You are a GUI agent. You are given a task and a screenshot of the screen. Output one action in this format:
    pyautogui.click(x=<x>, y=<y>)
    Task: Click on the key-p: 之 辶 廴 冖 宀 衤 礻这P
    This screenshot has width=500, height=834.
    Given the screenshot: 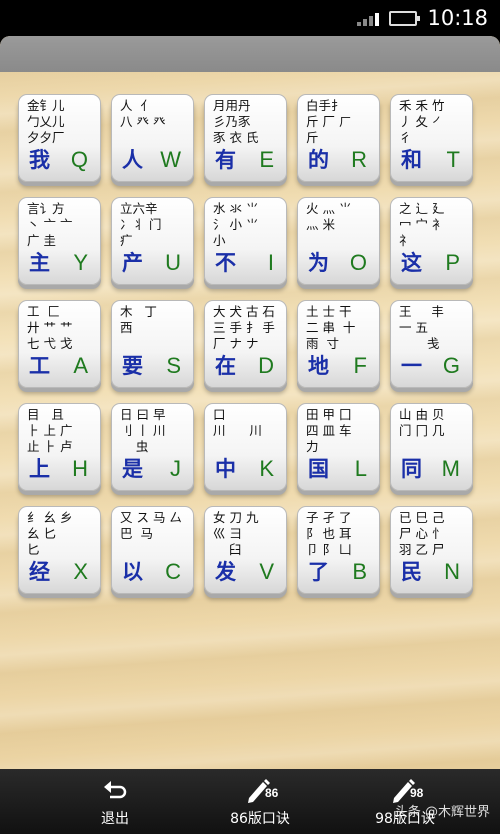 What is the action you would take?
    pyautogui.click(x=431, y=241)
    